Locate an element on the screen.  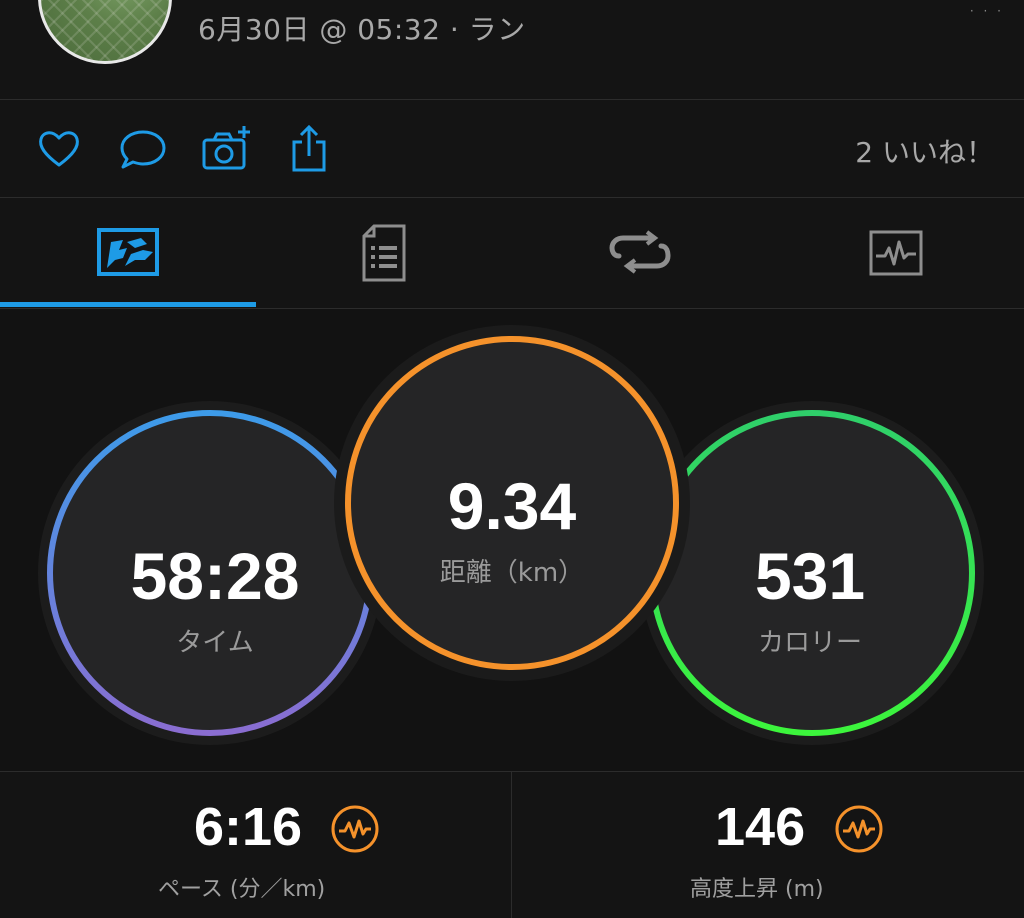
heart-icon is located at coordinates (59, 149).